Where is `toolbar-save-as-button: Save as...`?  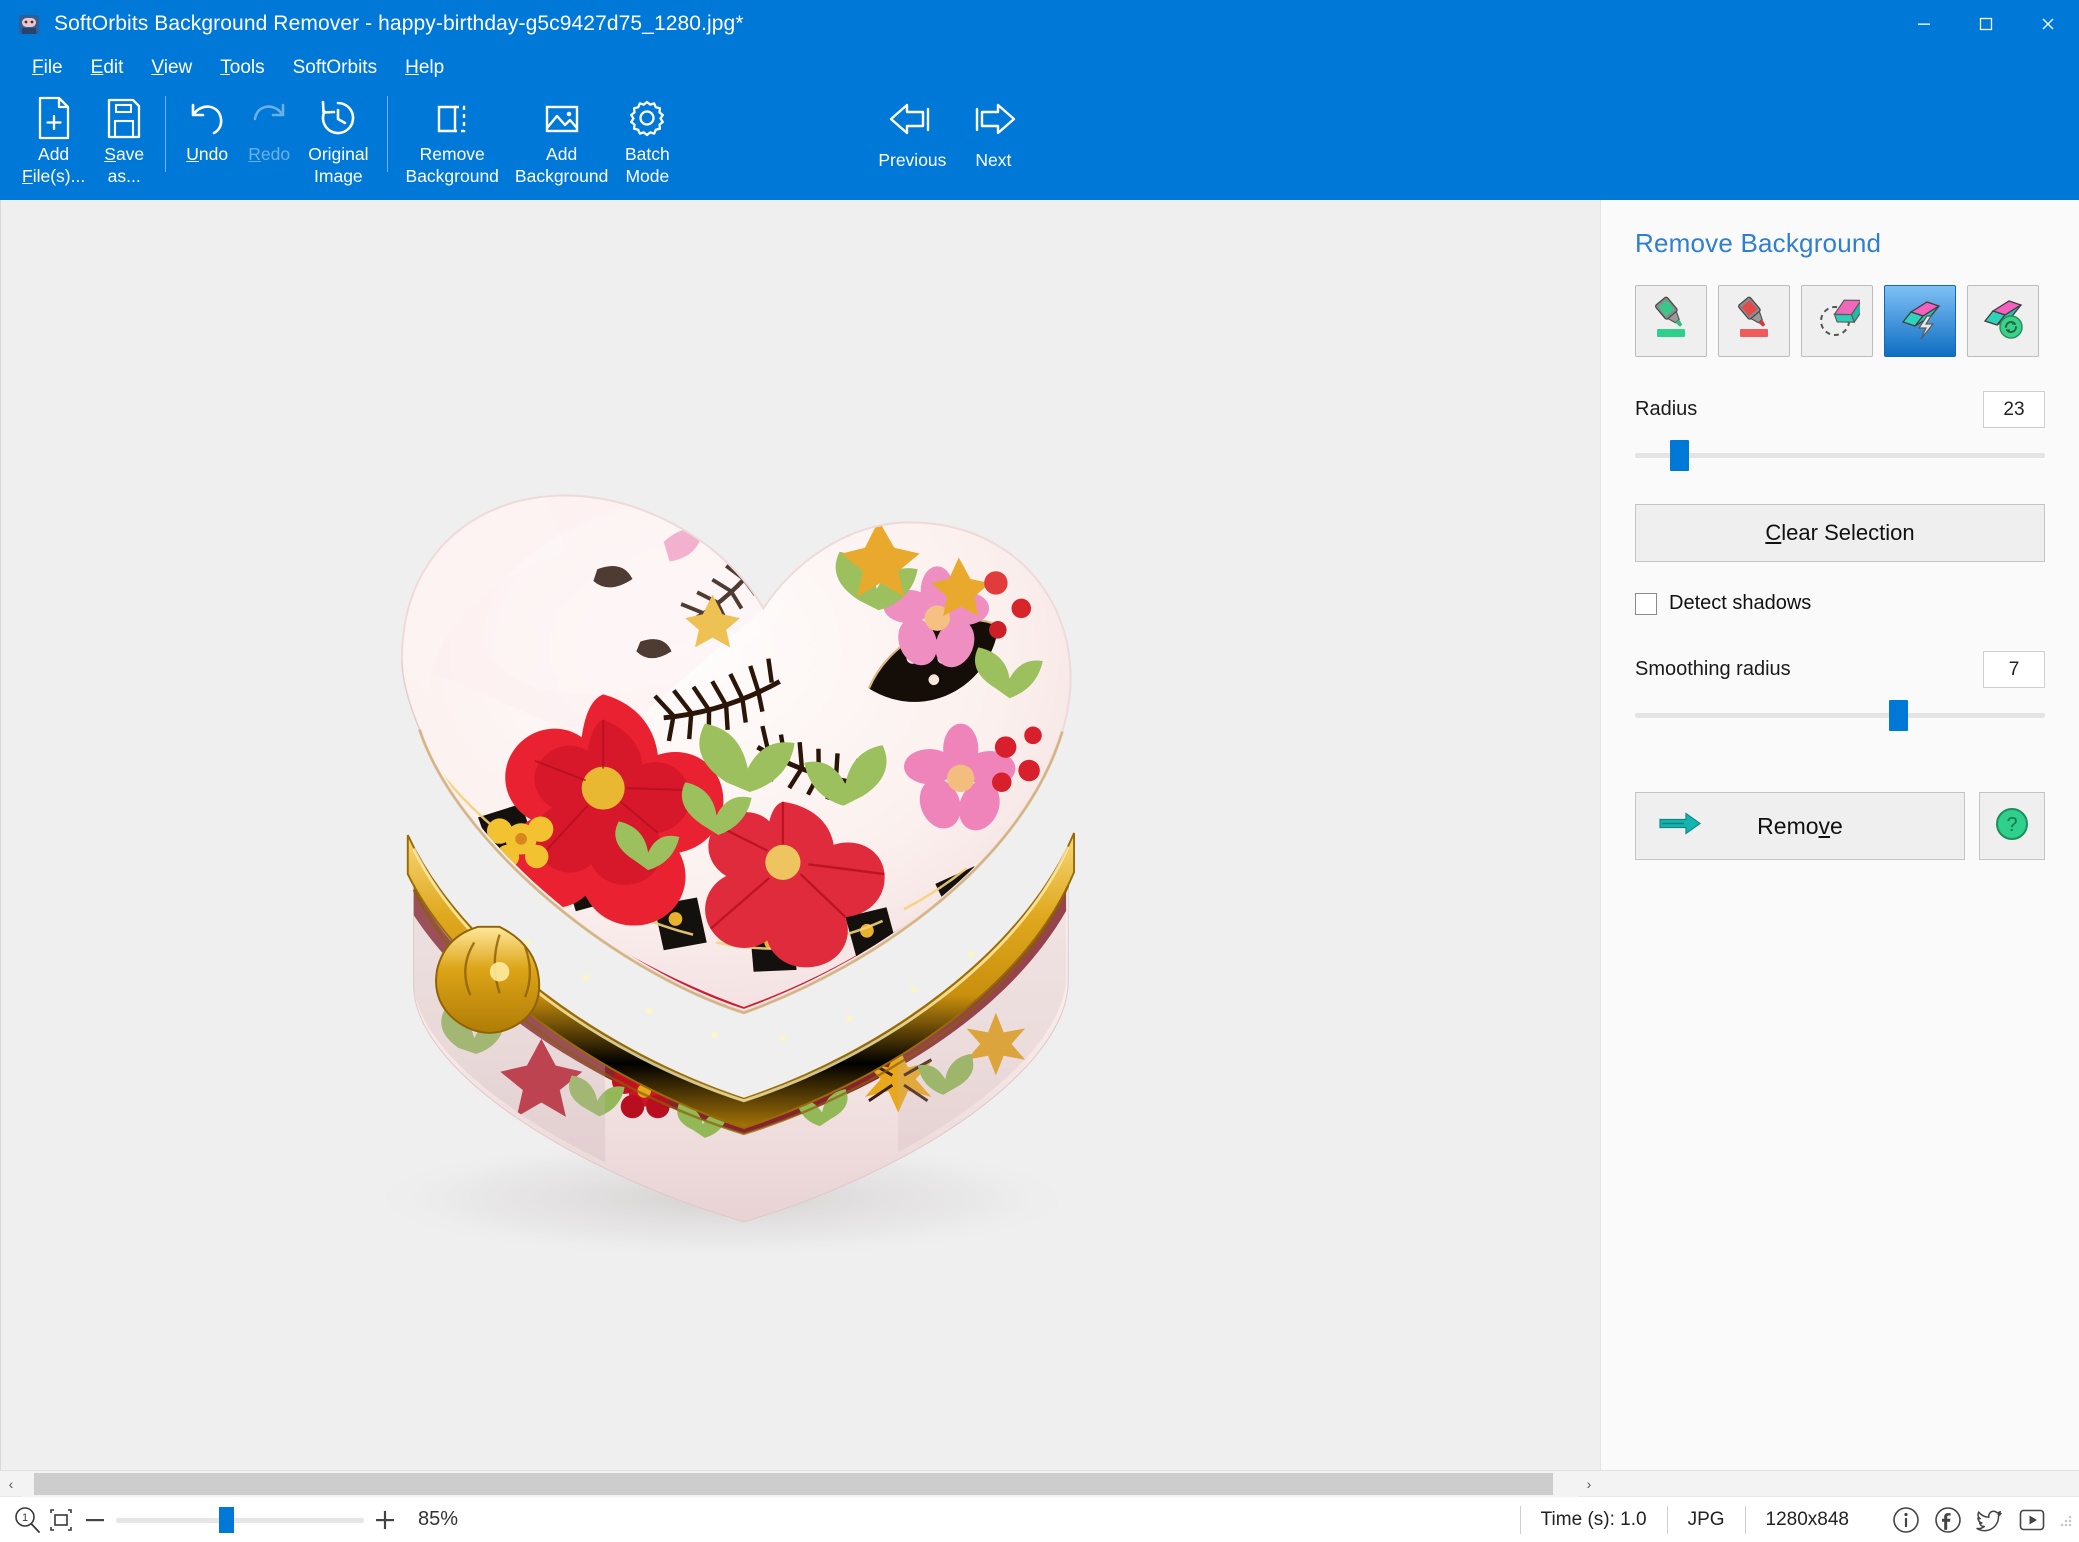
toolbar-save-as-button: Save as... is located at coordinates (124, 137).